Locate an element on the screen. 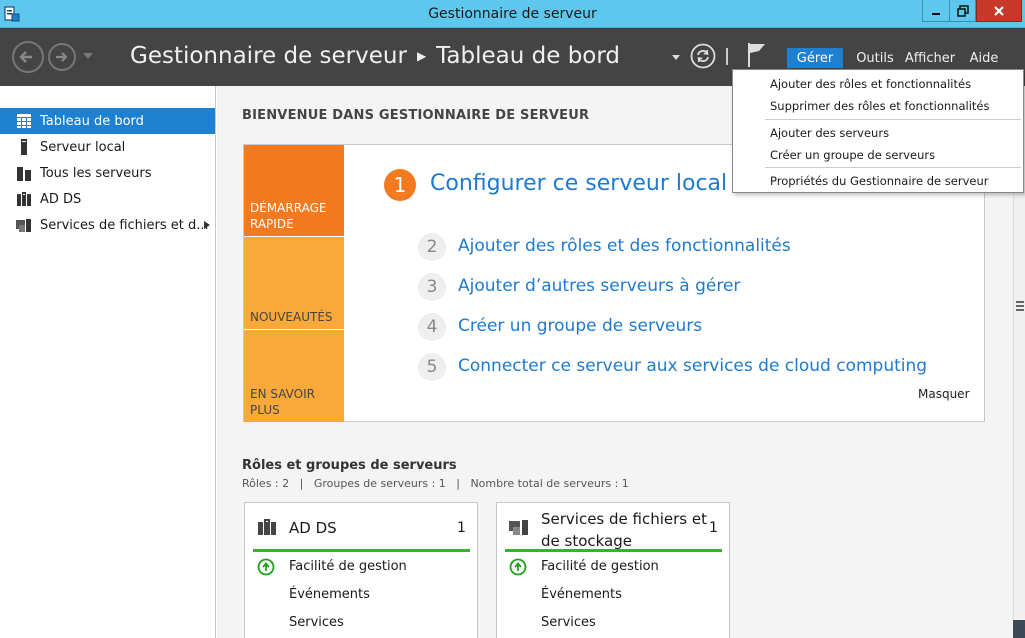 The width and height of the screenshot is (1025, 638). minimize-button is located at coordinates (936, 11).